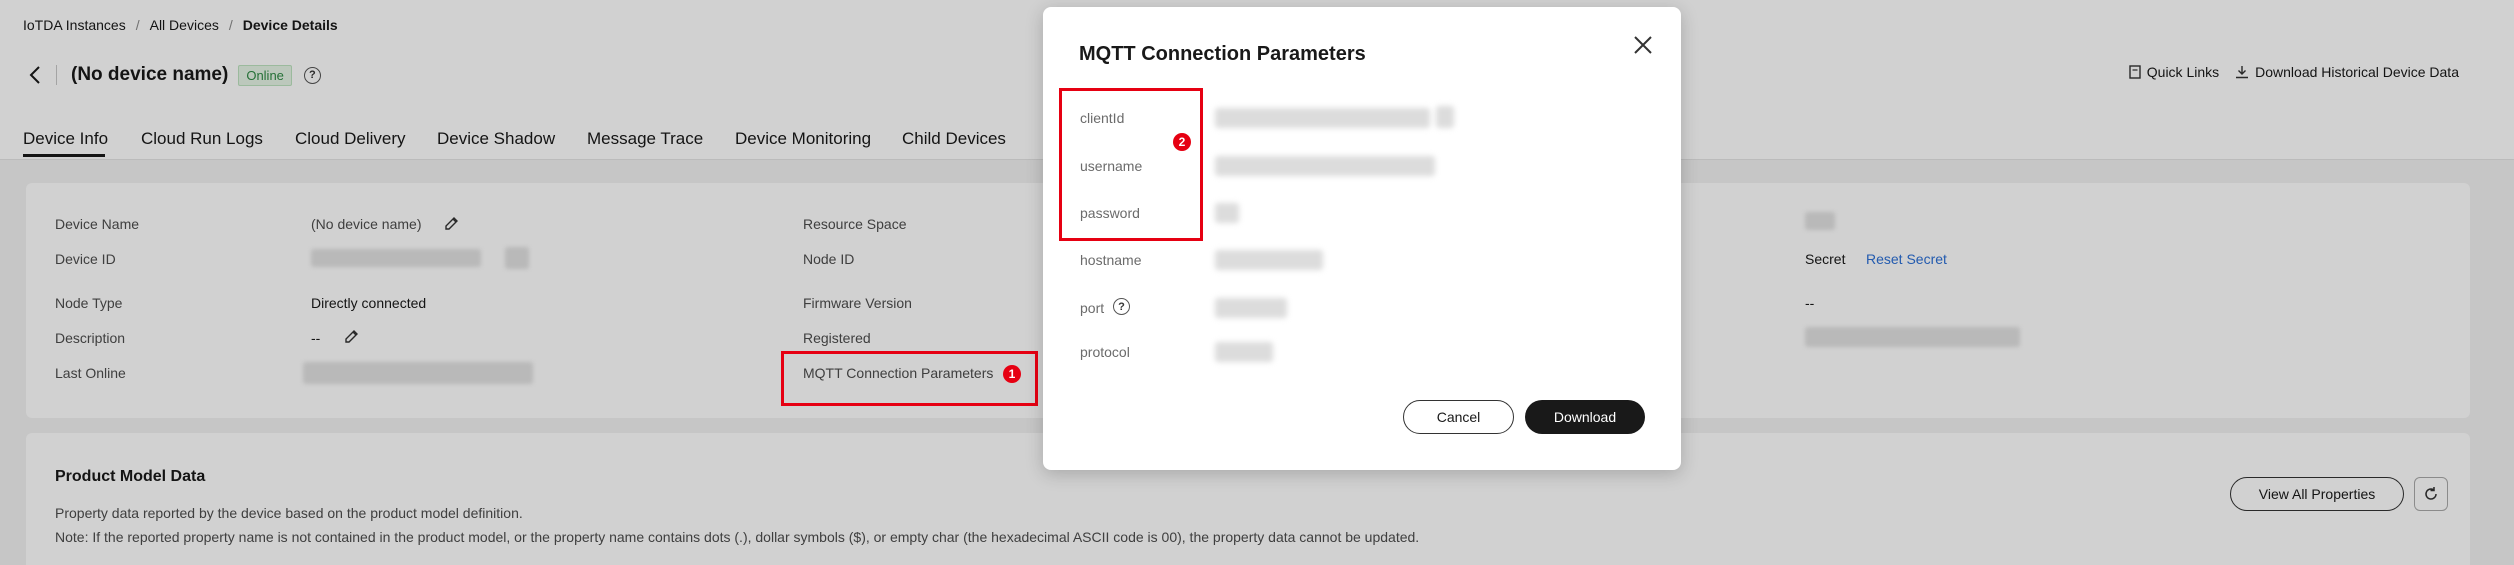 The height and width of the screenshot is (565, 2514). I want to click on param-username-value, so click(1325, 166).